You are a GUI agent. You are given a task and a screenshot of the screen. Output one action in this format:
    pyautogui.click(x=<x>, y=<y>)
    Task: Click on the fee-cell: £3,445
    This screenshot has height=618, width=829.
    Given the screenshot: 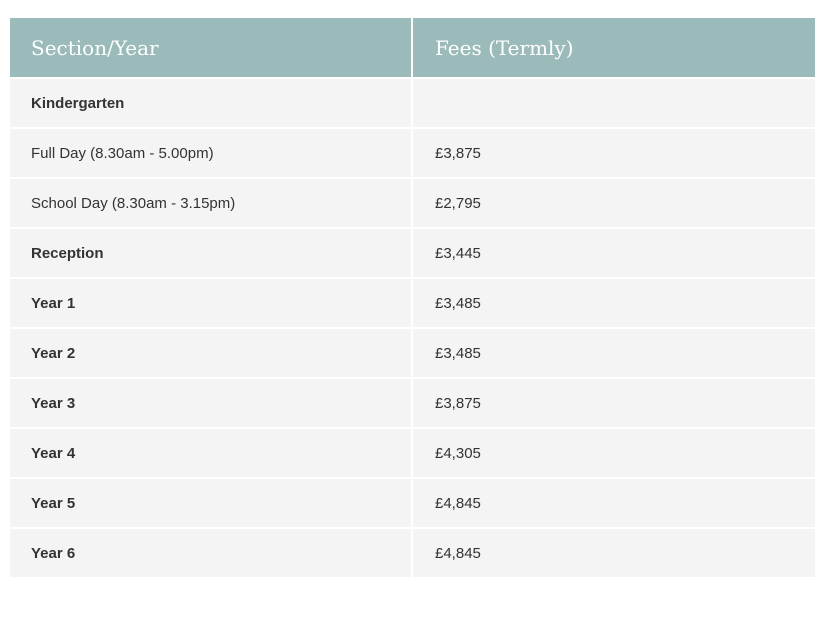 What is the action you would take?
    pyautogui.click(x=613, y=252)
    